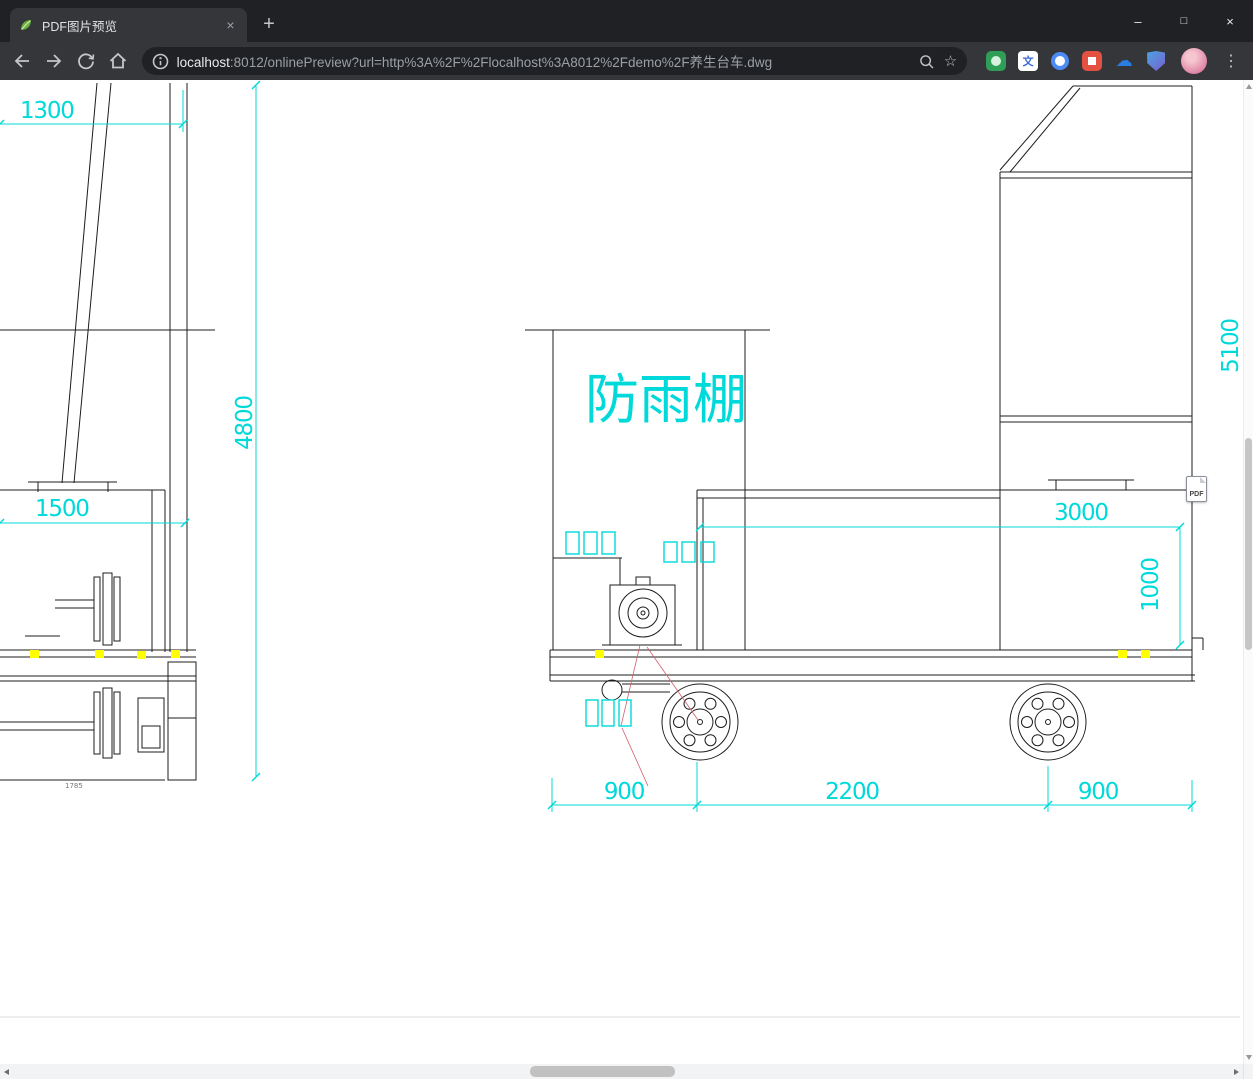 This screenshot has width=1253, height=1079. What do you see at coordinates (602, 1071) in the screenshot?
I see `horizontal-scrollbar-thumb` at bounding box center [602, 1071].